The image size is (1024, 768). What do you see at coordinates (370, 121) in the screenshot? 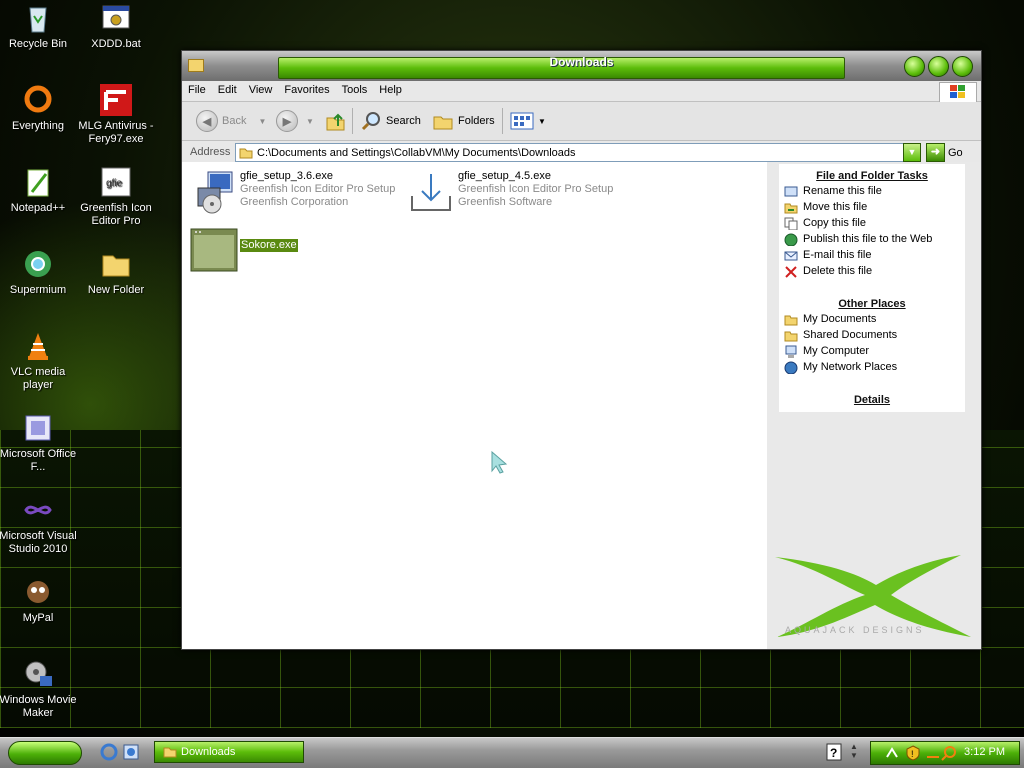
I see `search-icon` at bounding box center [370, 121].